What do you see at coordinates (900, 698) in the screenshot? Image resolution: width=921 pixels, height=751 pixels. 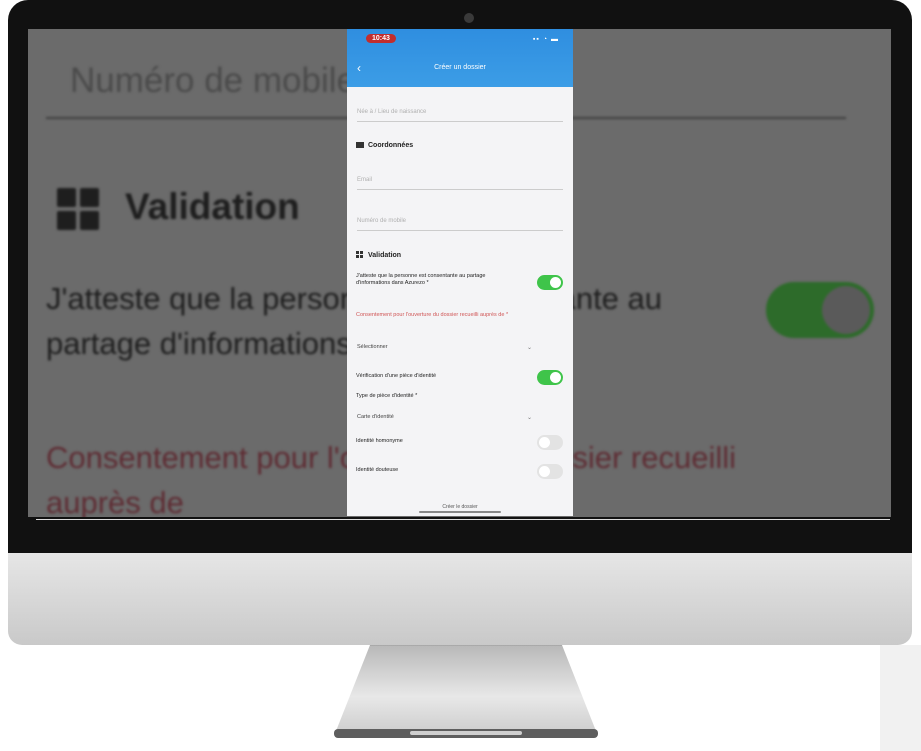 I see `side-panel` at bounding box center [900, 698].